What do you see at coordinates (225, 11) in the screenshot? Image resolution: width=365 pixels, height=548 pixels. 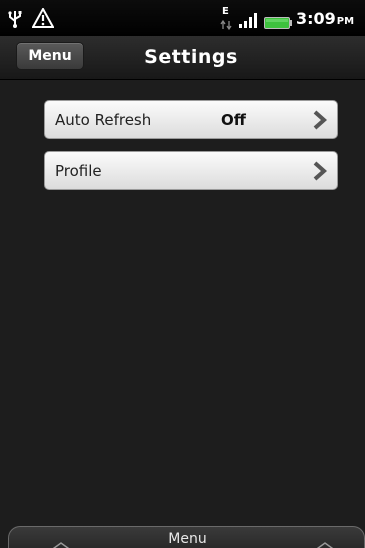 I see `network-type-label: E` at bounding box center [225, 11].